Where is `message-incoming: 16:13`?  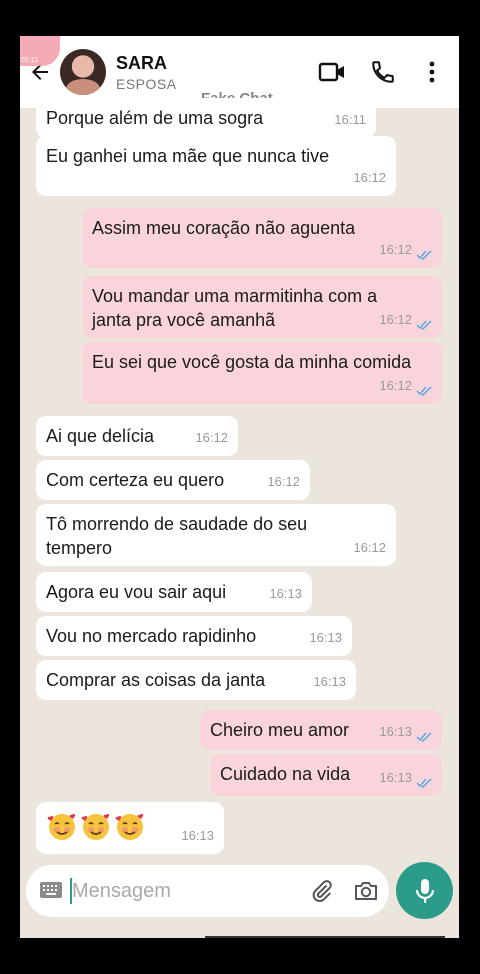 message-incoming: 16:13 is located at coordinates (130, 828).